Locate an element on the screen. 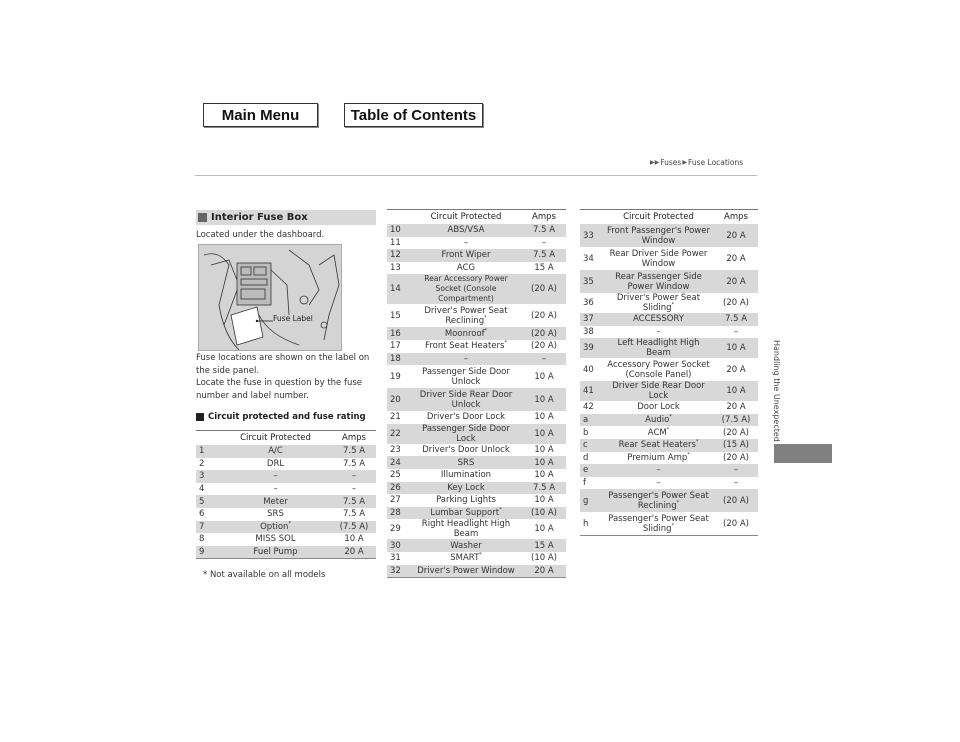  fuse-number-text: 23 is located at coordinates (395, 450).